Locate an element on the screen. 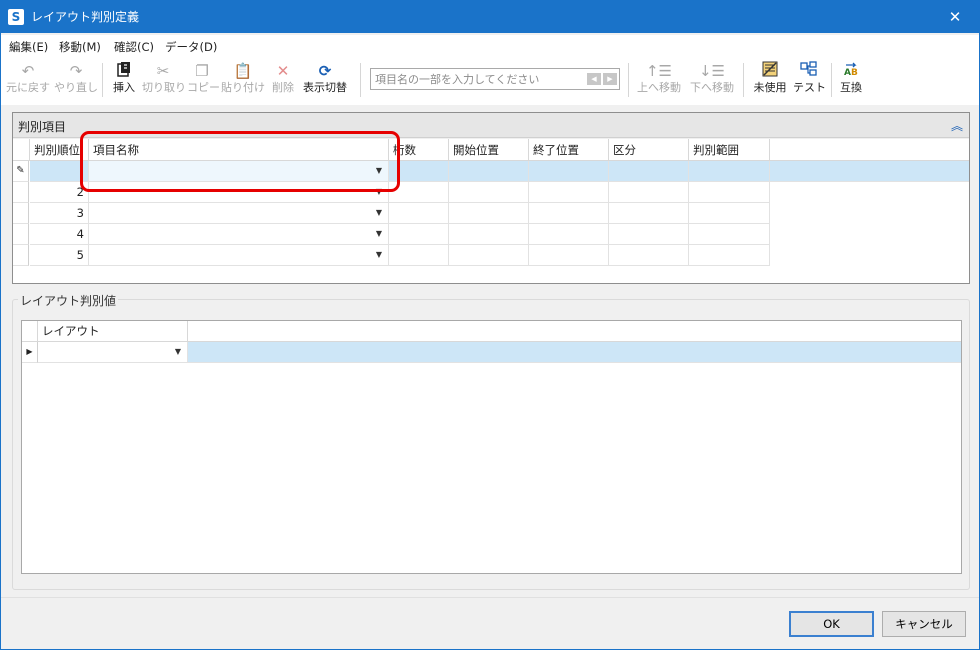 Image resolution: width=980 pixels, height=650 pixels. menu-confirm: 確認(C) is located at coordinates (134, 47).